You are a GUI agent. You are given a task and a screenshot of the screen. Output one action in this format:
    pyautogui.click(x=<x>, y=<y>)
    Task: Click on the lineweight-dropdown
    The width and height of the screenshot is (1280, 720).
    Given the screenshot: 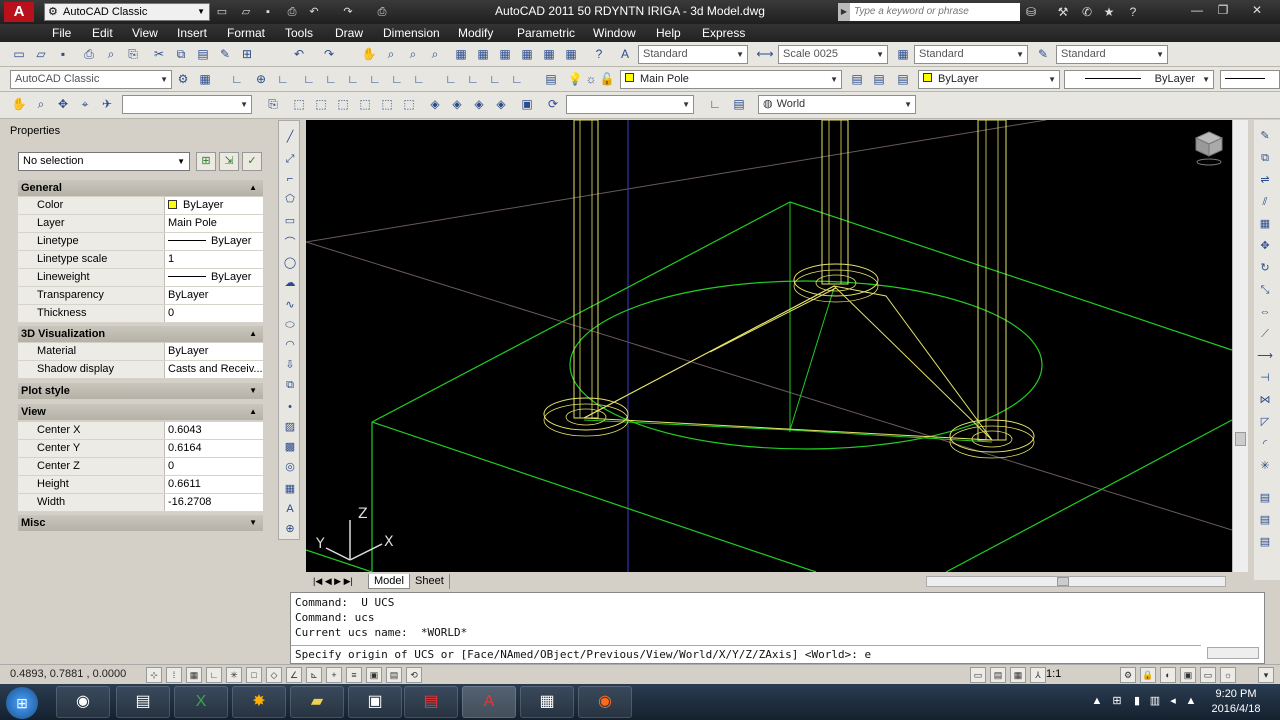 What is the action you would take?
    pyautogui.click(x=1250, y=79)
    